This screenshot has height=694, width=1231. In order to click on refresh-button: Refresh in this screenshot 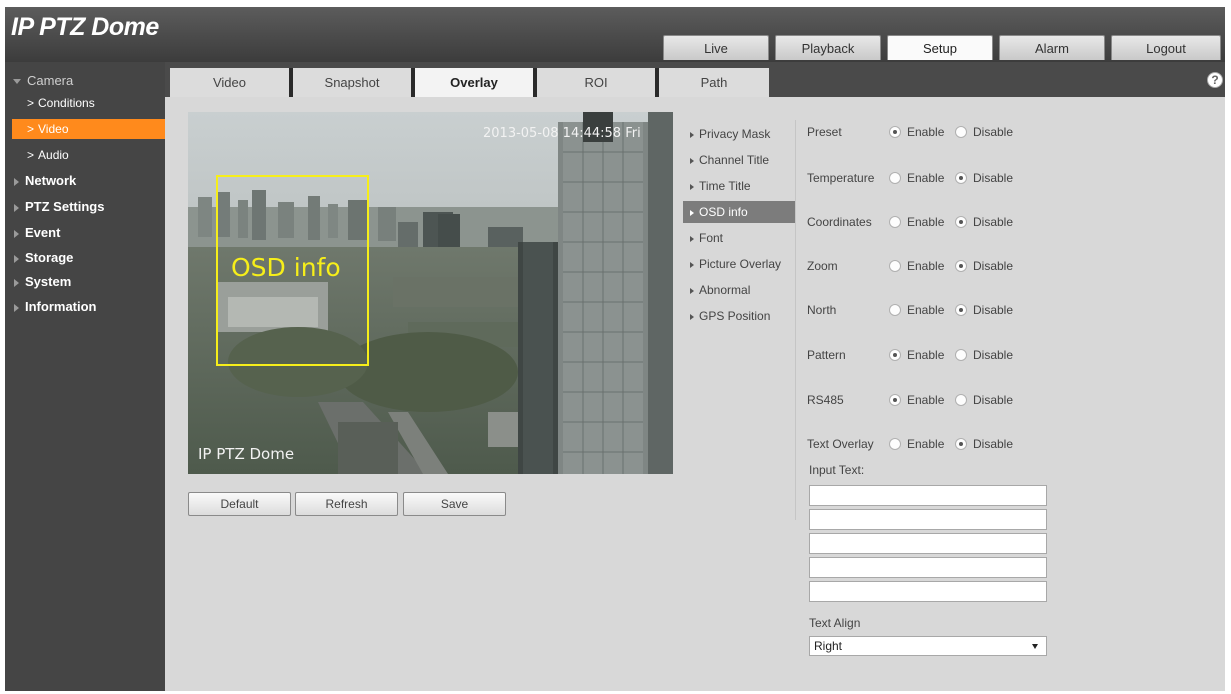, I will do `click(346, 504)`.